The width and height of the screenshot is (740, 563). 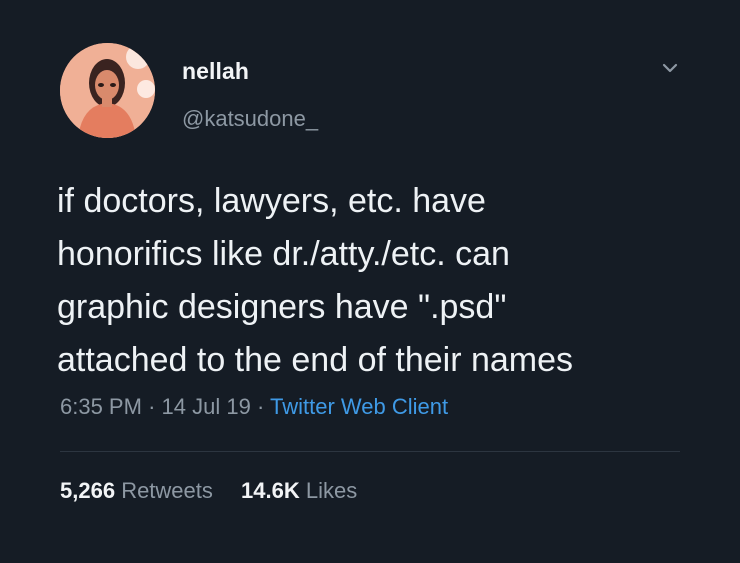 I want to click on tweet-time: 6:35 PM, so click(x=101, y=406).